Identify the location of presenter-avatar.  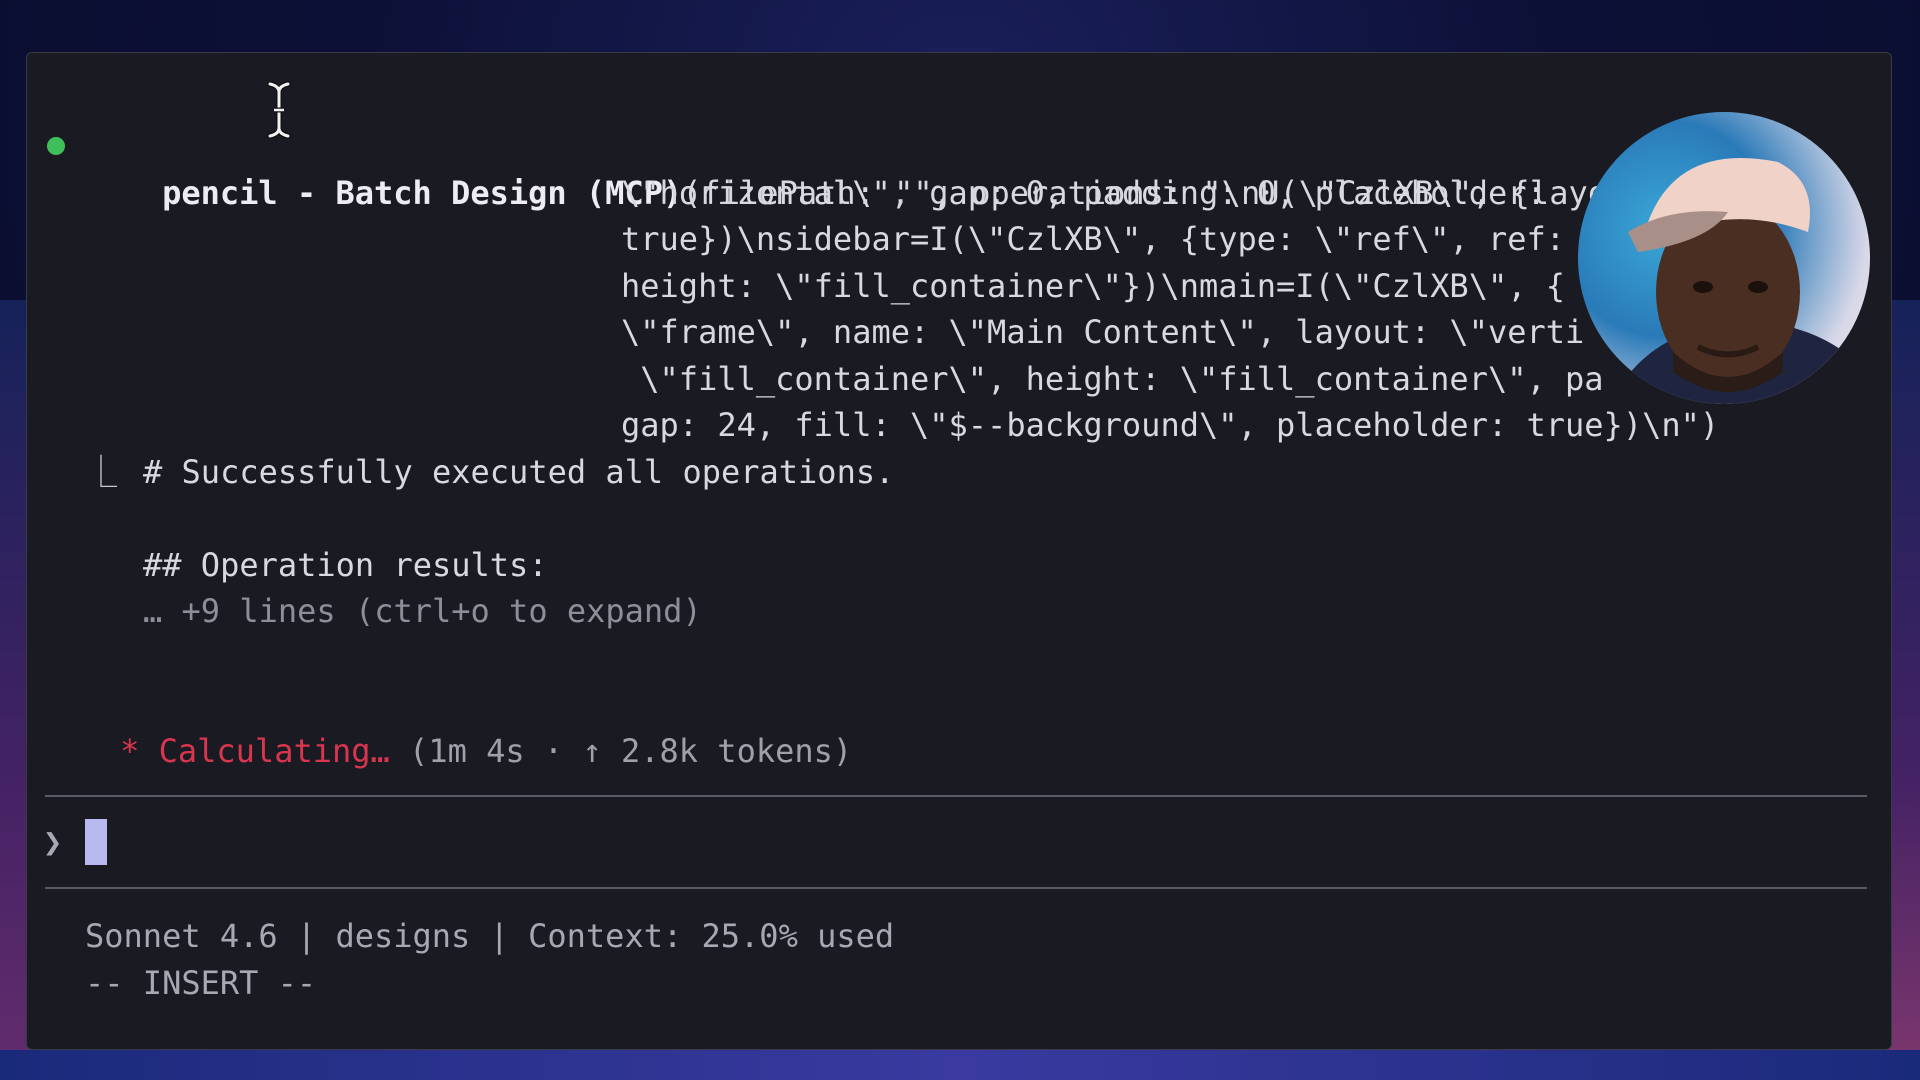
(1741, 281).